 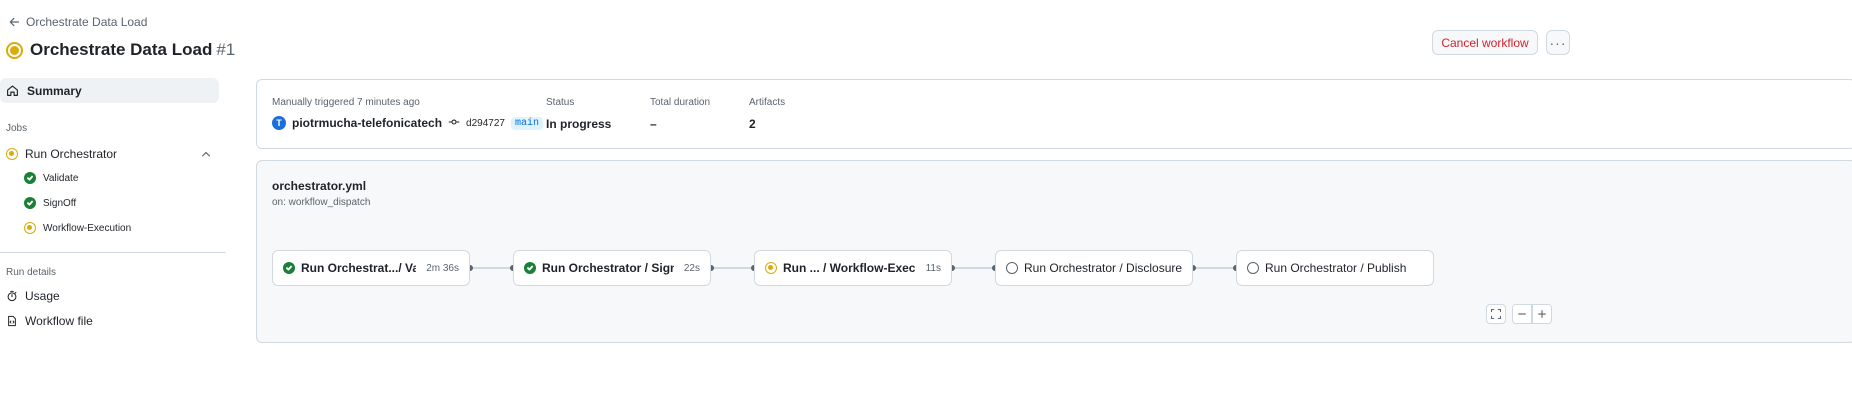 What do you see at coordinates (442, 268) in the screenshot?
I see `node-duration: 2m 36s` at bounding box center [442, 268].